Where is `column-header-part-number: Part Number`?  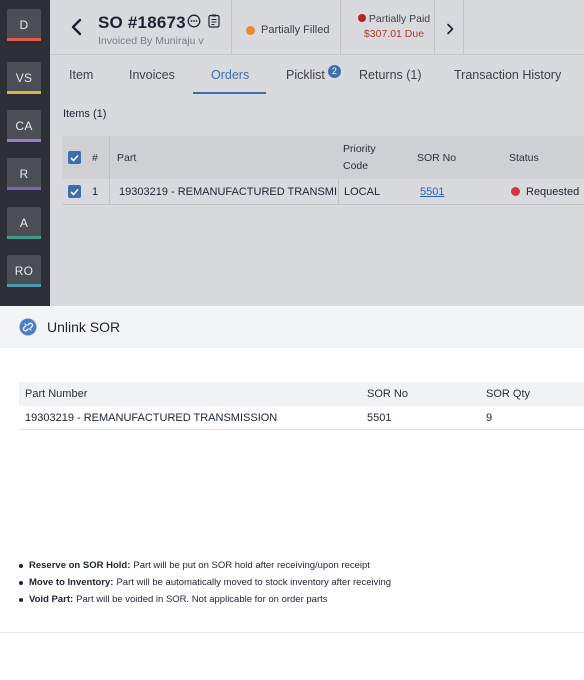 column-header-part-number: Part Number is located at coordinates (56, 394).